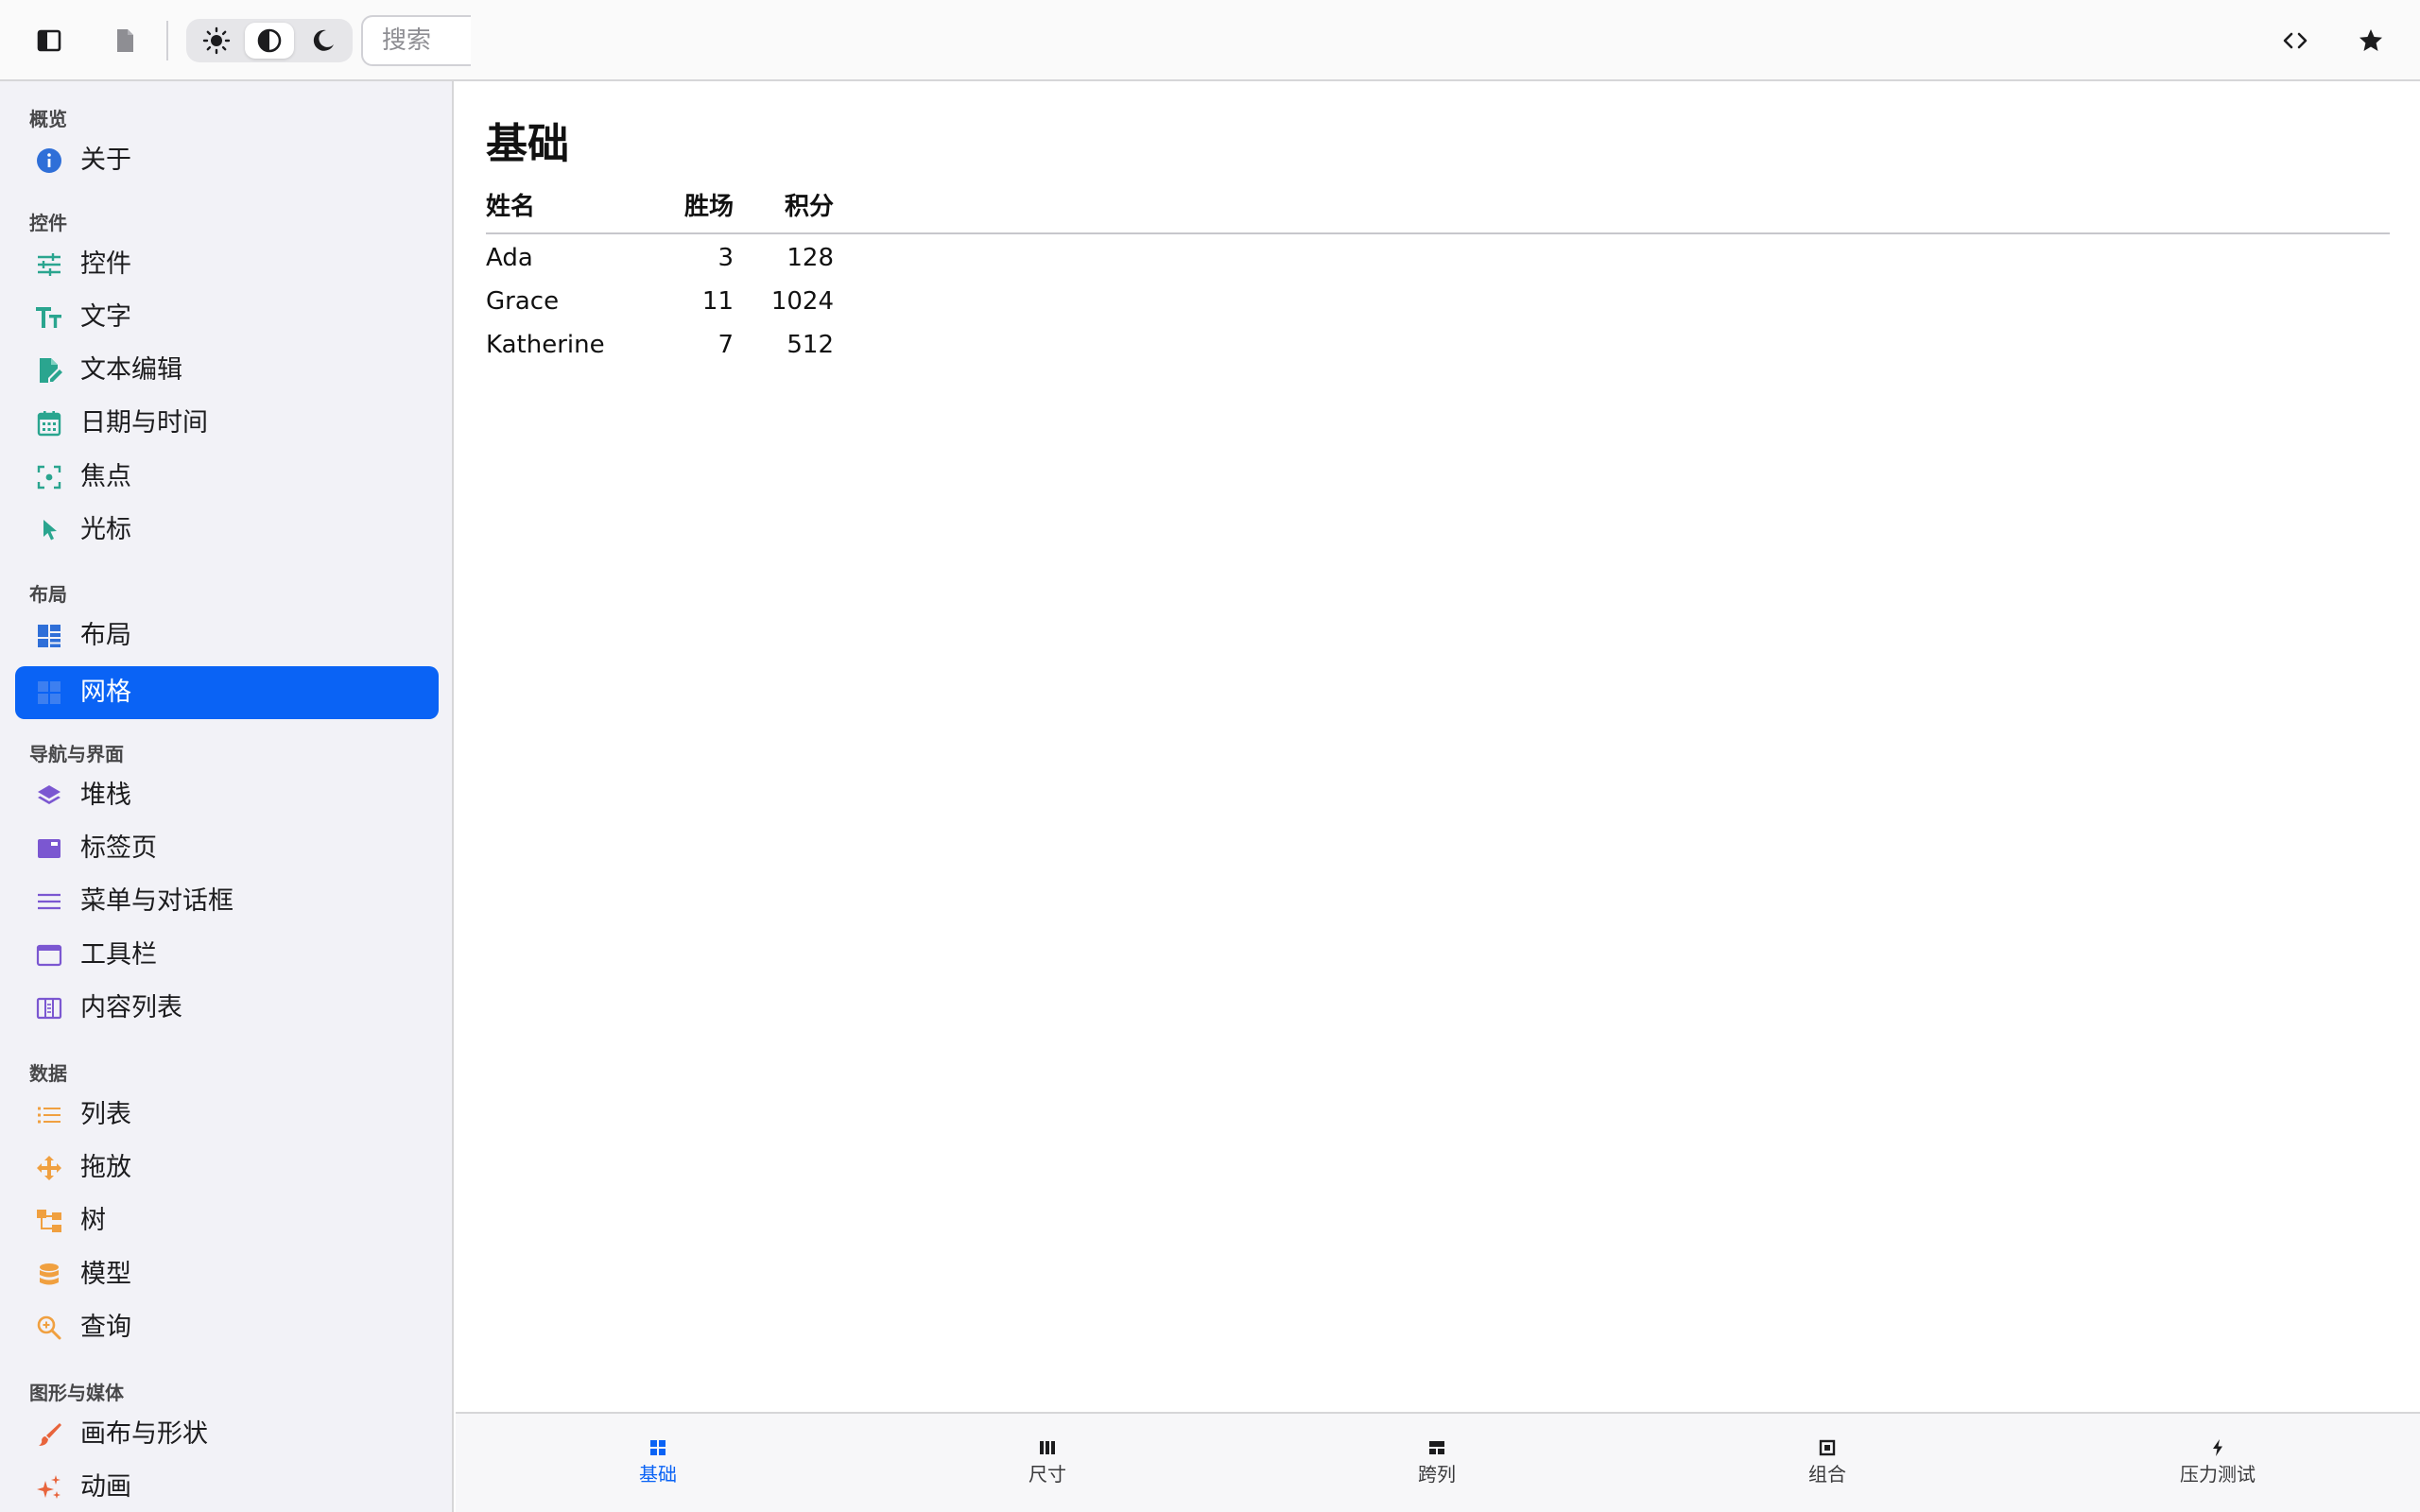 This screenshot has width=2420, height=1512. What do you see at coordinates (105, 529) in the screenshot?
I see `sidebar-item-label: 光标` at bounding box center [105, 529].